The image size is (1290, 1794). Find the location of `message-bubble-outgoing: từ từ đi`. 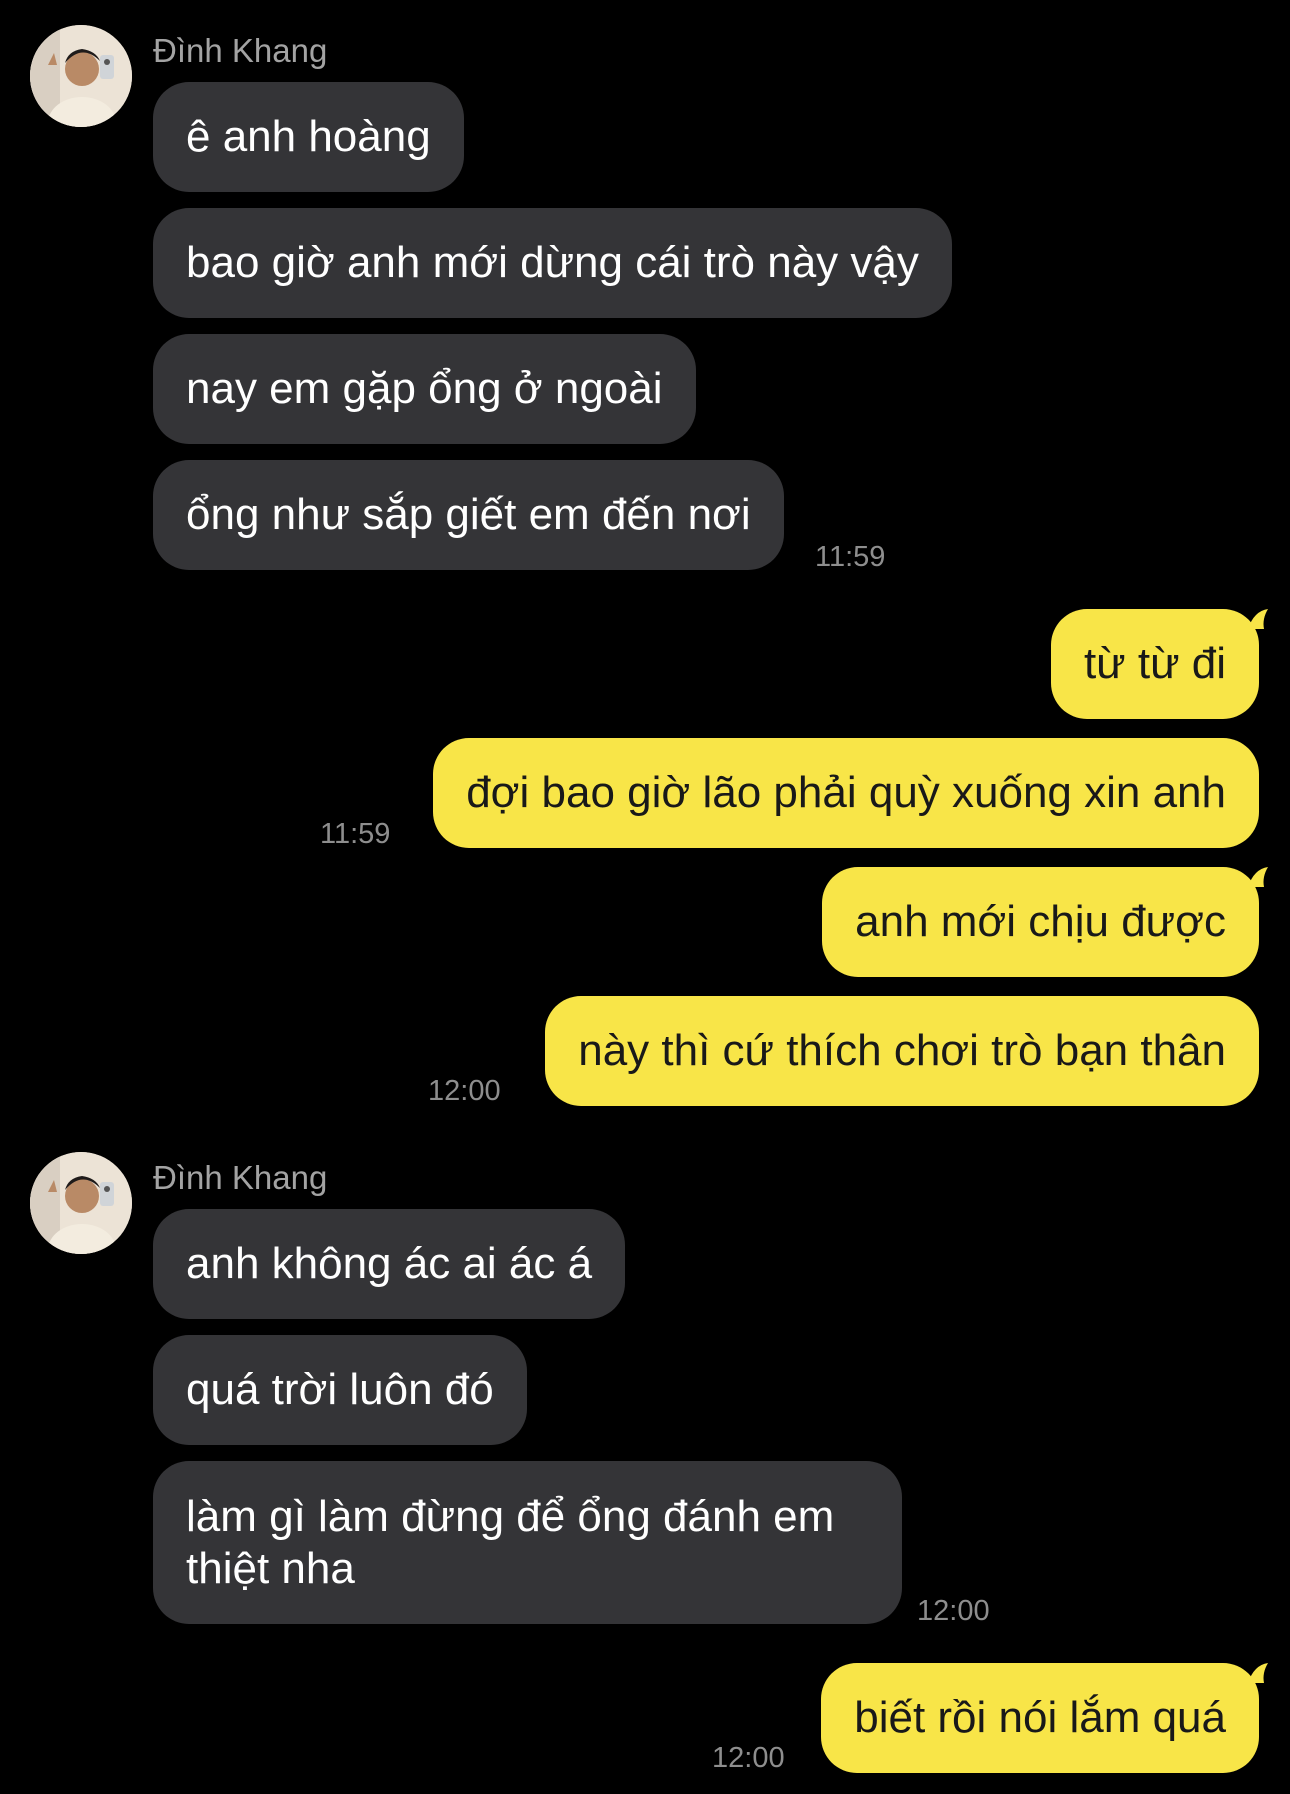

message-bubble-outgoing: từ từ đi is located at coordinates (1154, 664).